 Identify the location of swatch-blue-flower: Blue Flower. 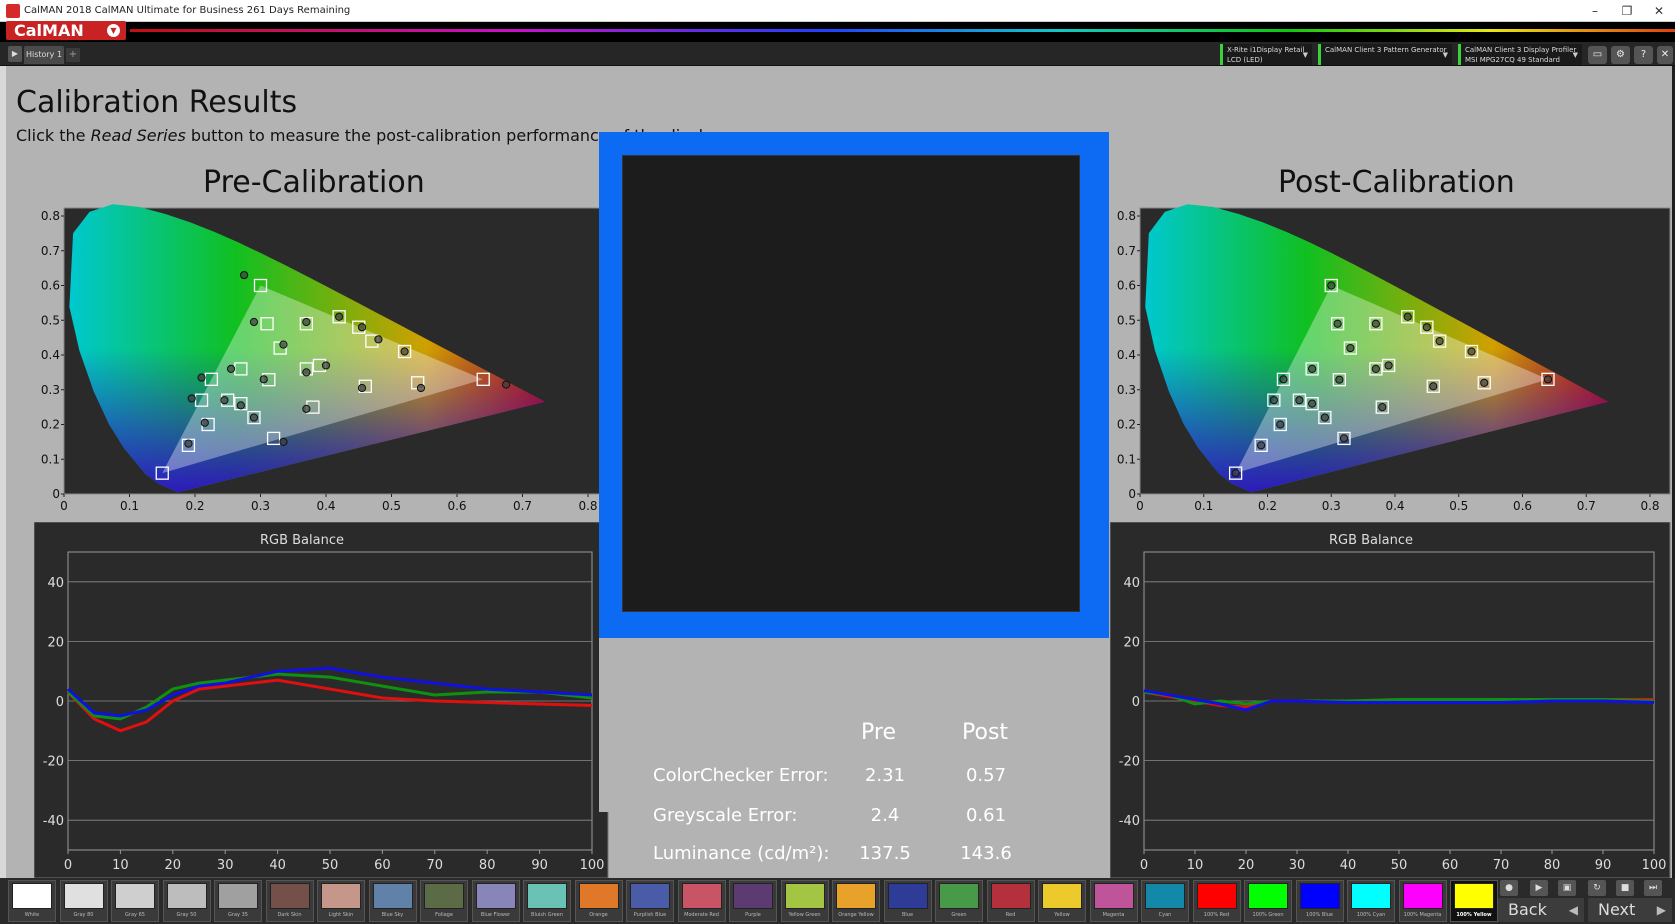
(495, 901).